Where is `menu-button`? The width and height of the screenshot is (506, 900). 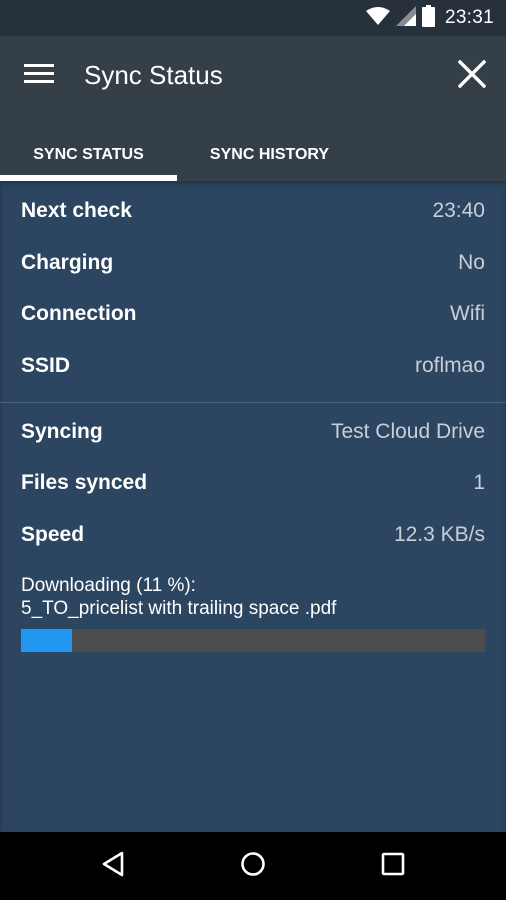
menu-button is located at coordinates (39, 76).